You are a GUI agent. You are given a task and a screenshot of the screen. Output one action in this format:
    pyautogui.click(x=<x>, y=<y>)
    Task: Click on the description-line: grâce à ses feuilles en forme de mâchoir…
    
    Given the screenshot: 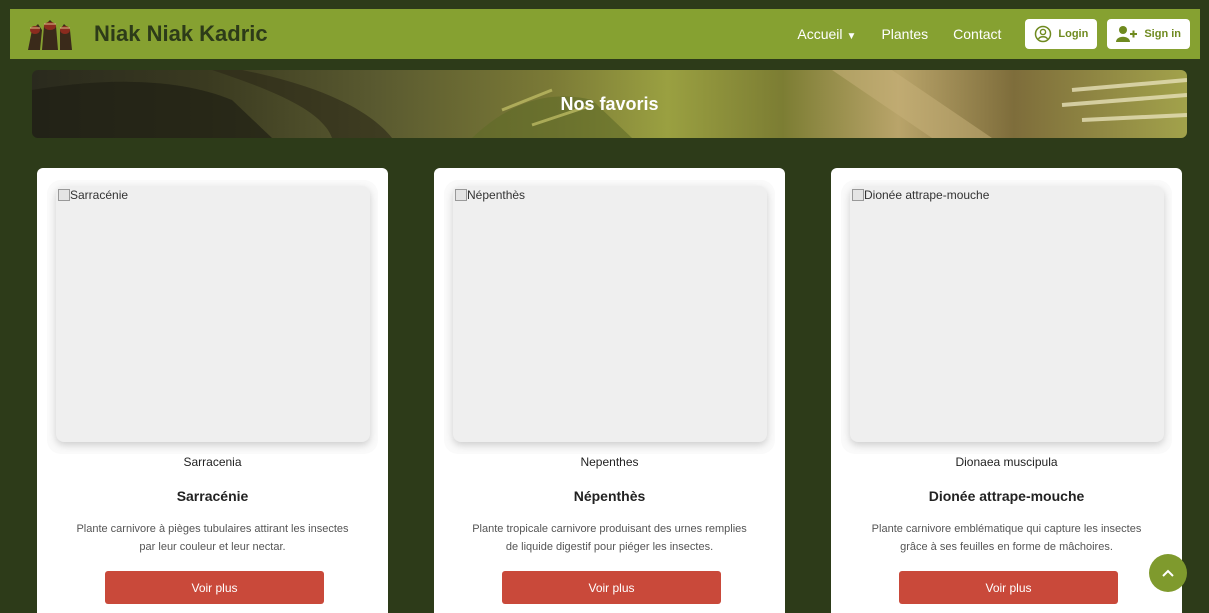 What is the action you would take?
    pyautogui.click(x=1006, y=547)
    